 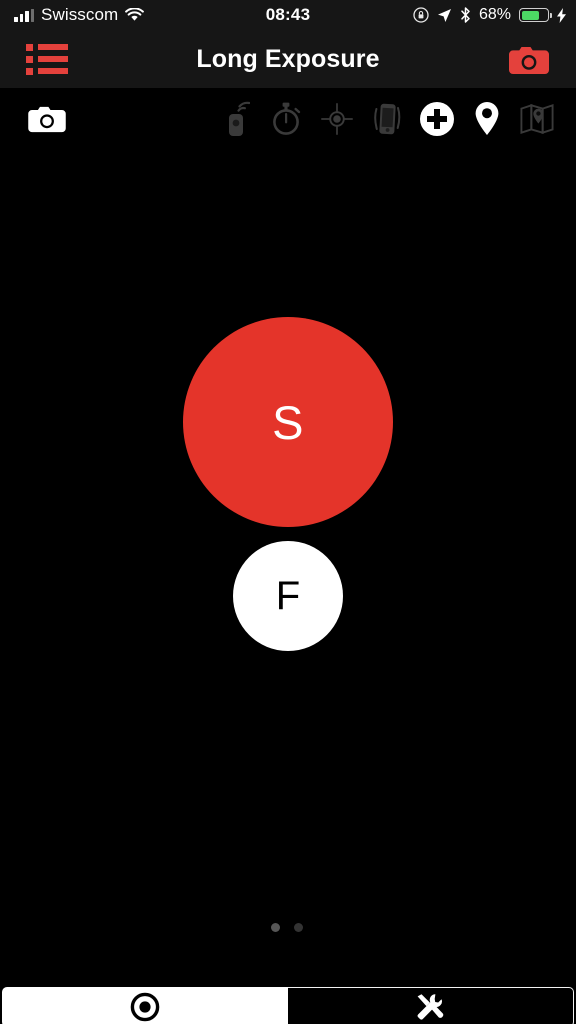 I want to click on lightning-bolt-icon, so click(x=561, y=15).